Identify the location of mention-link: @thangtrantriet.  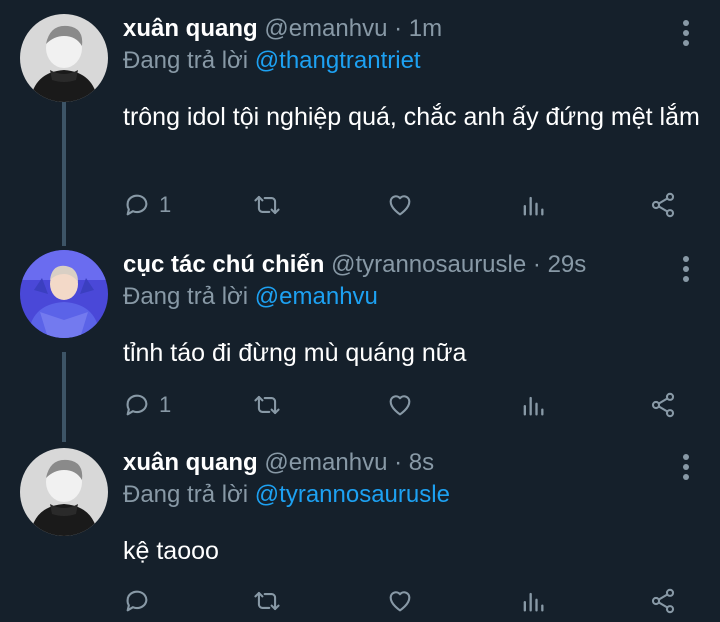
(338, 60).